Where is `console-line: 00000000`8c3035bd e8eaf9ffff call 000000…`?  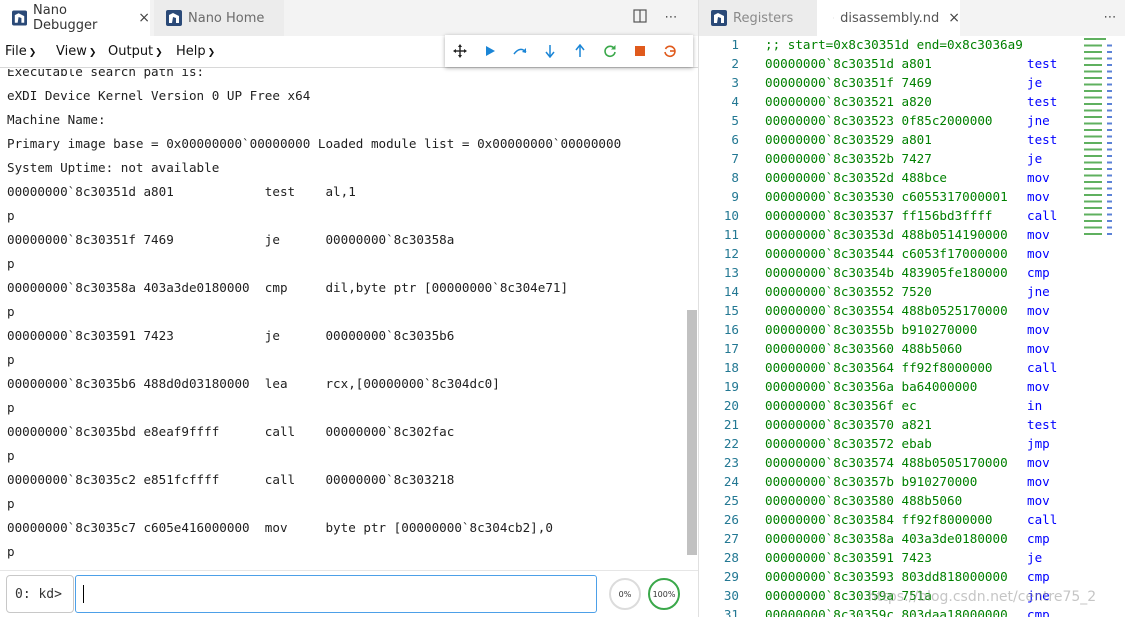
console-line: 00000000`8c3035bd e8eaf9ffff call 000000… is located at coordinates (231, 431).